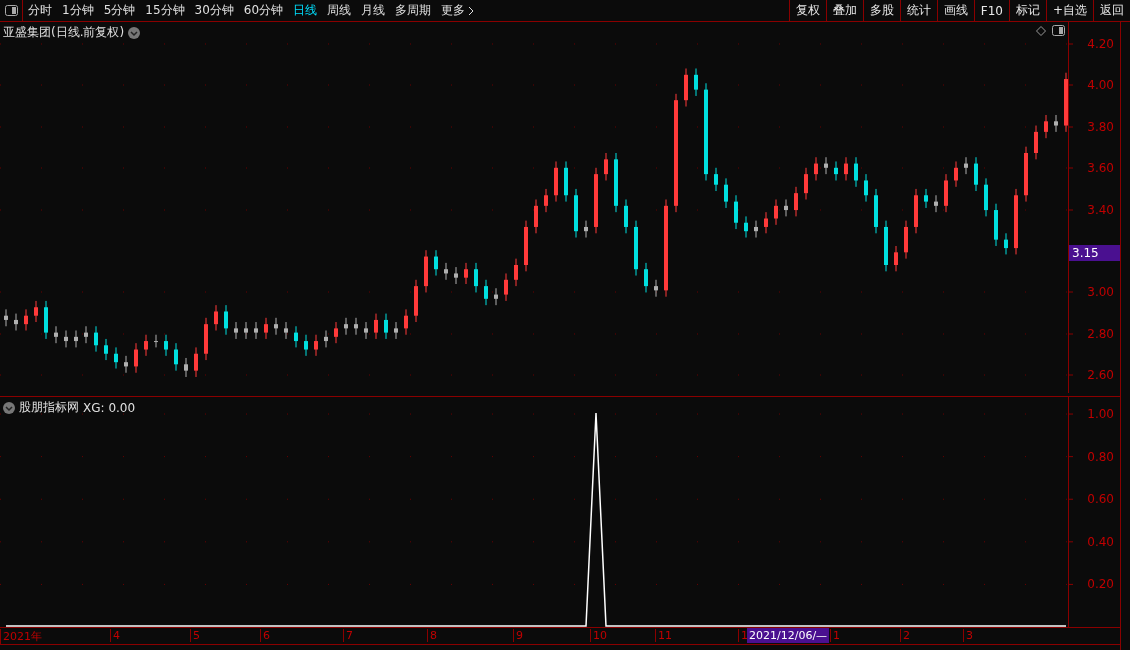 This screenshot has width=1130, height=650. What do you see at coordinates (471, 10) in the screenshot?
I see `chevron-right-icon` at bounding box center [471, 10].